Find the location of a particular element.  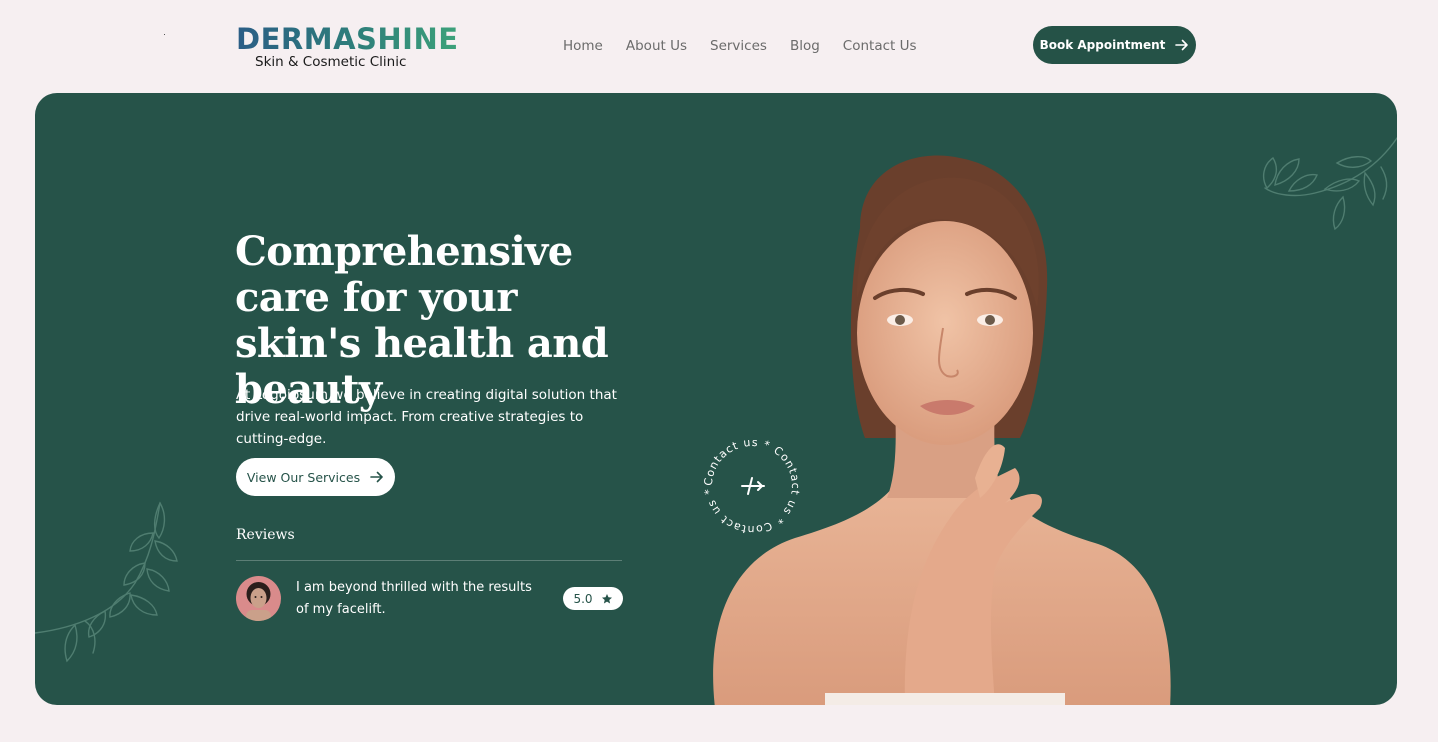

floral-decoration-icon is located at coordinates (1329, 184).